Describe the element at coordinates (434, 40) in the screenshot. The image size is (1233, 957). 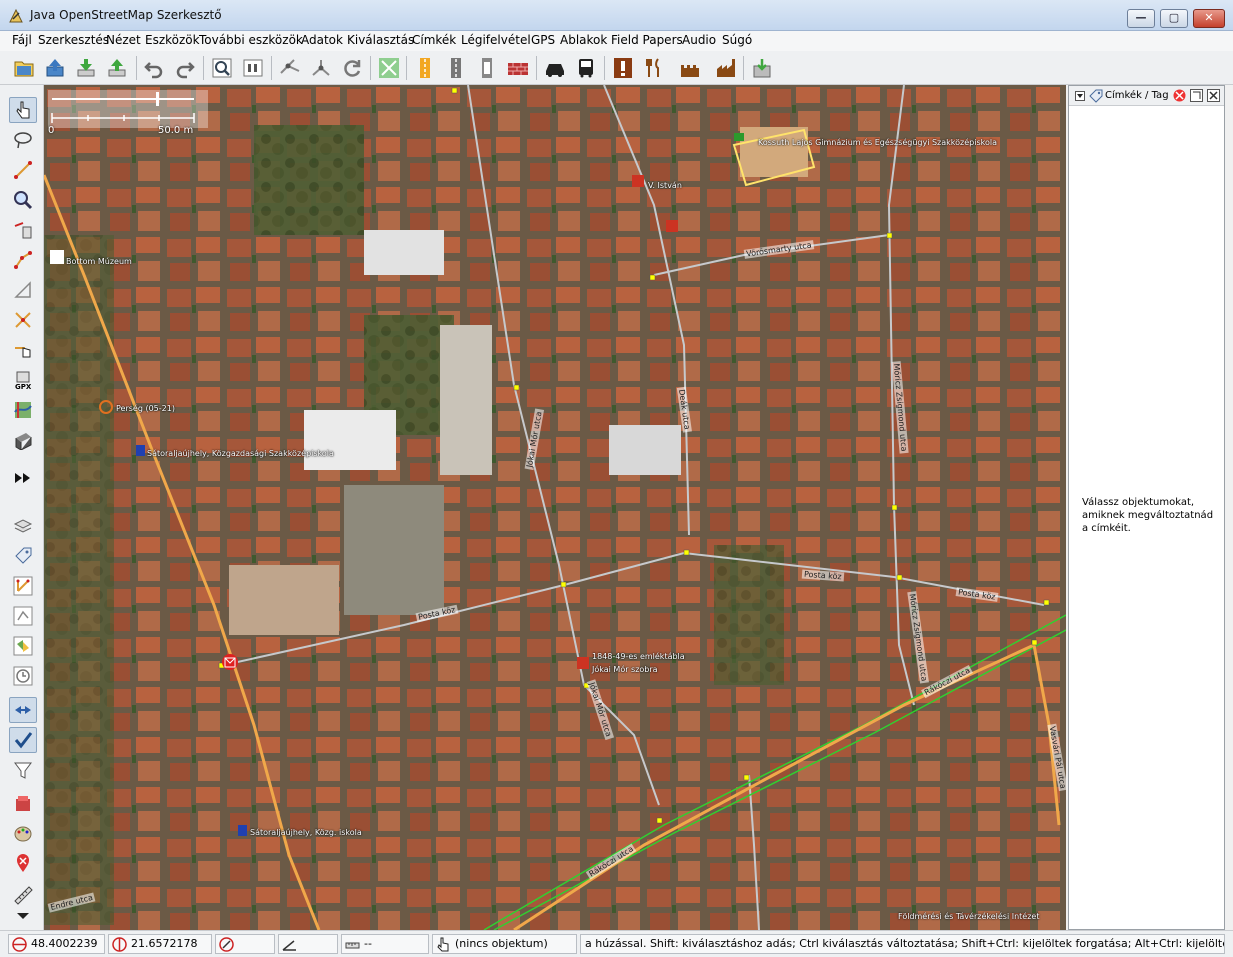
I see `menu-tags: Címkék` at that location.